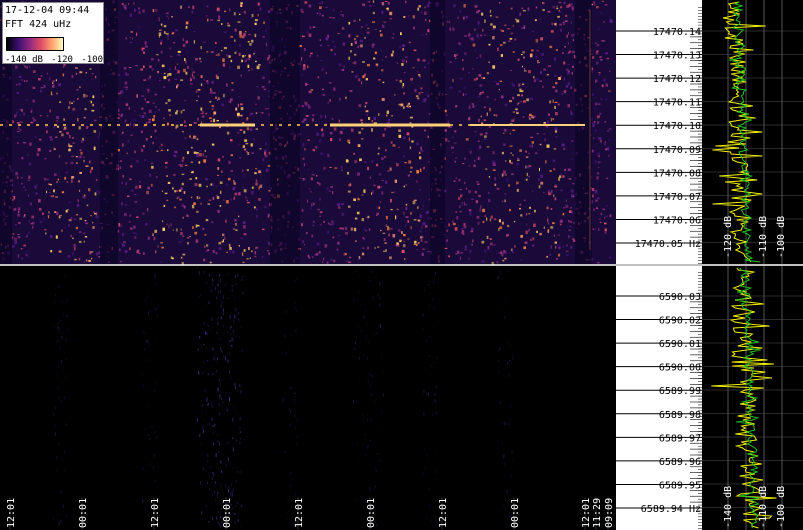  What do you see at coordinates (680, 462) in the screenshot?
I see `freq-label: 6589.96` at bounding box center [680, 462].